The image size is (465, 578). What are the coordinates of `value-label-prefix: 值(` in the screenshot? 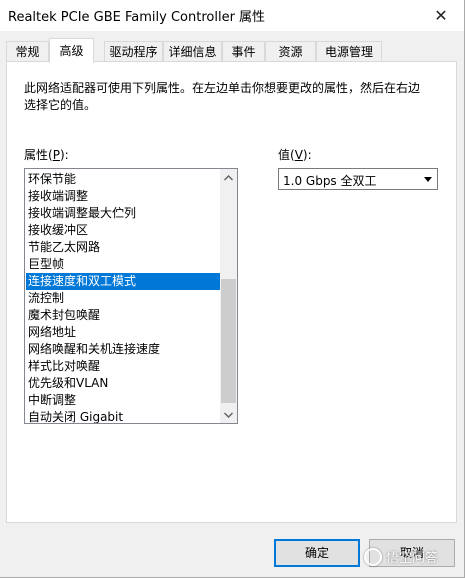 It's located at (286, 155).